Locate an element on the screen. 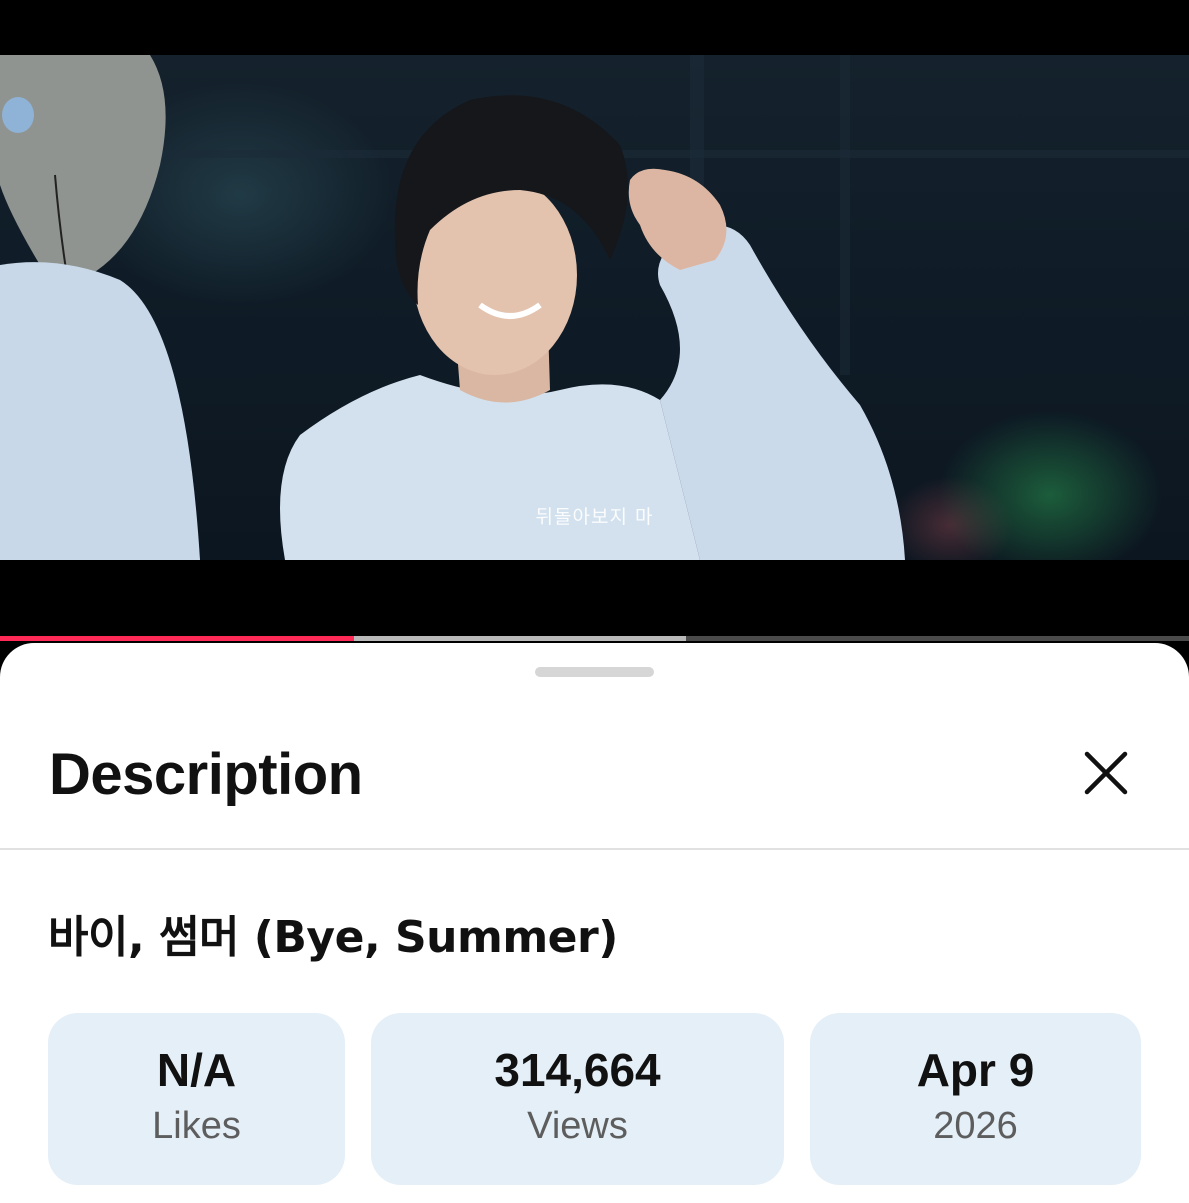 This screenshot has height=1203, width=1189. close-button is located at coordinates (1106, 773).